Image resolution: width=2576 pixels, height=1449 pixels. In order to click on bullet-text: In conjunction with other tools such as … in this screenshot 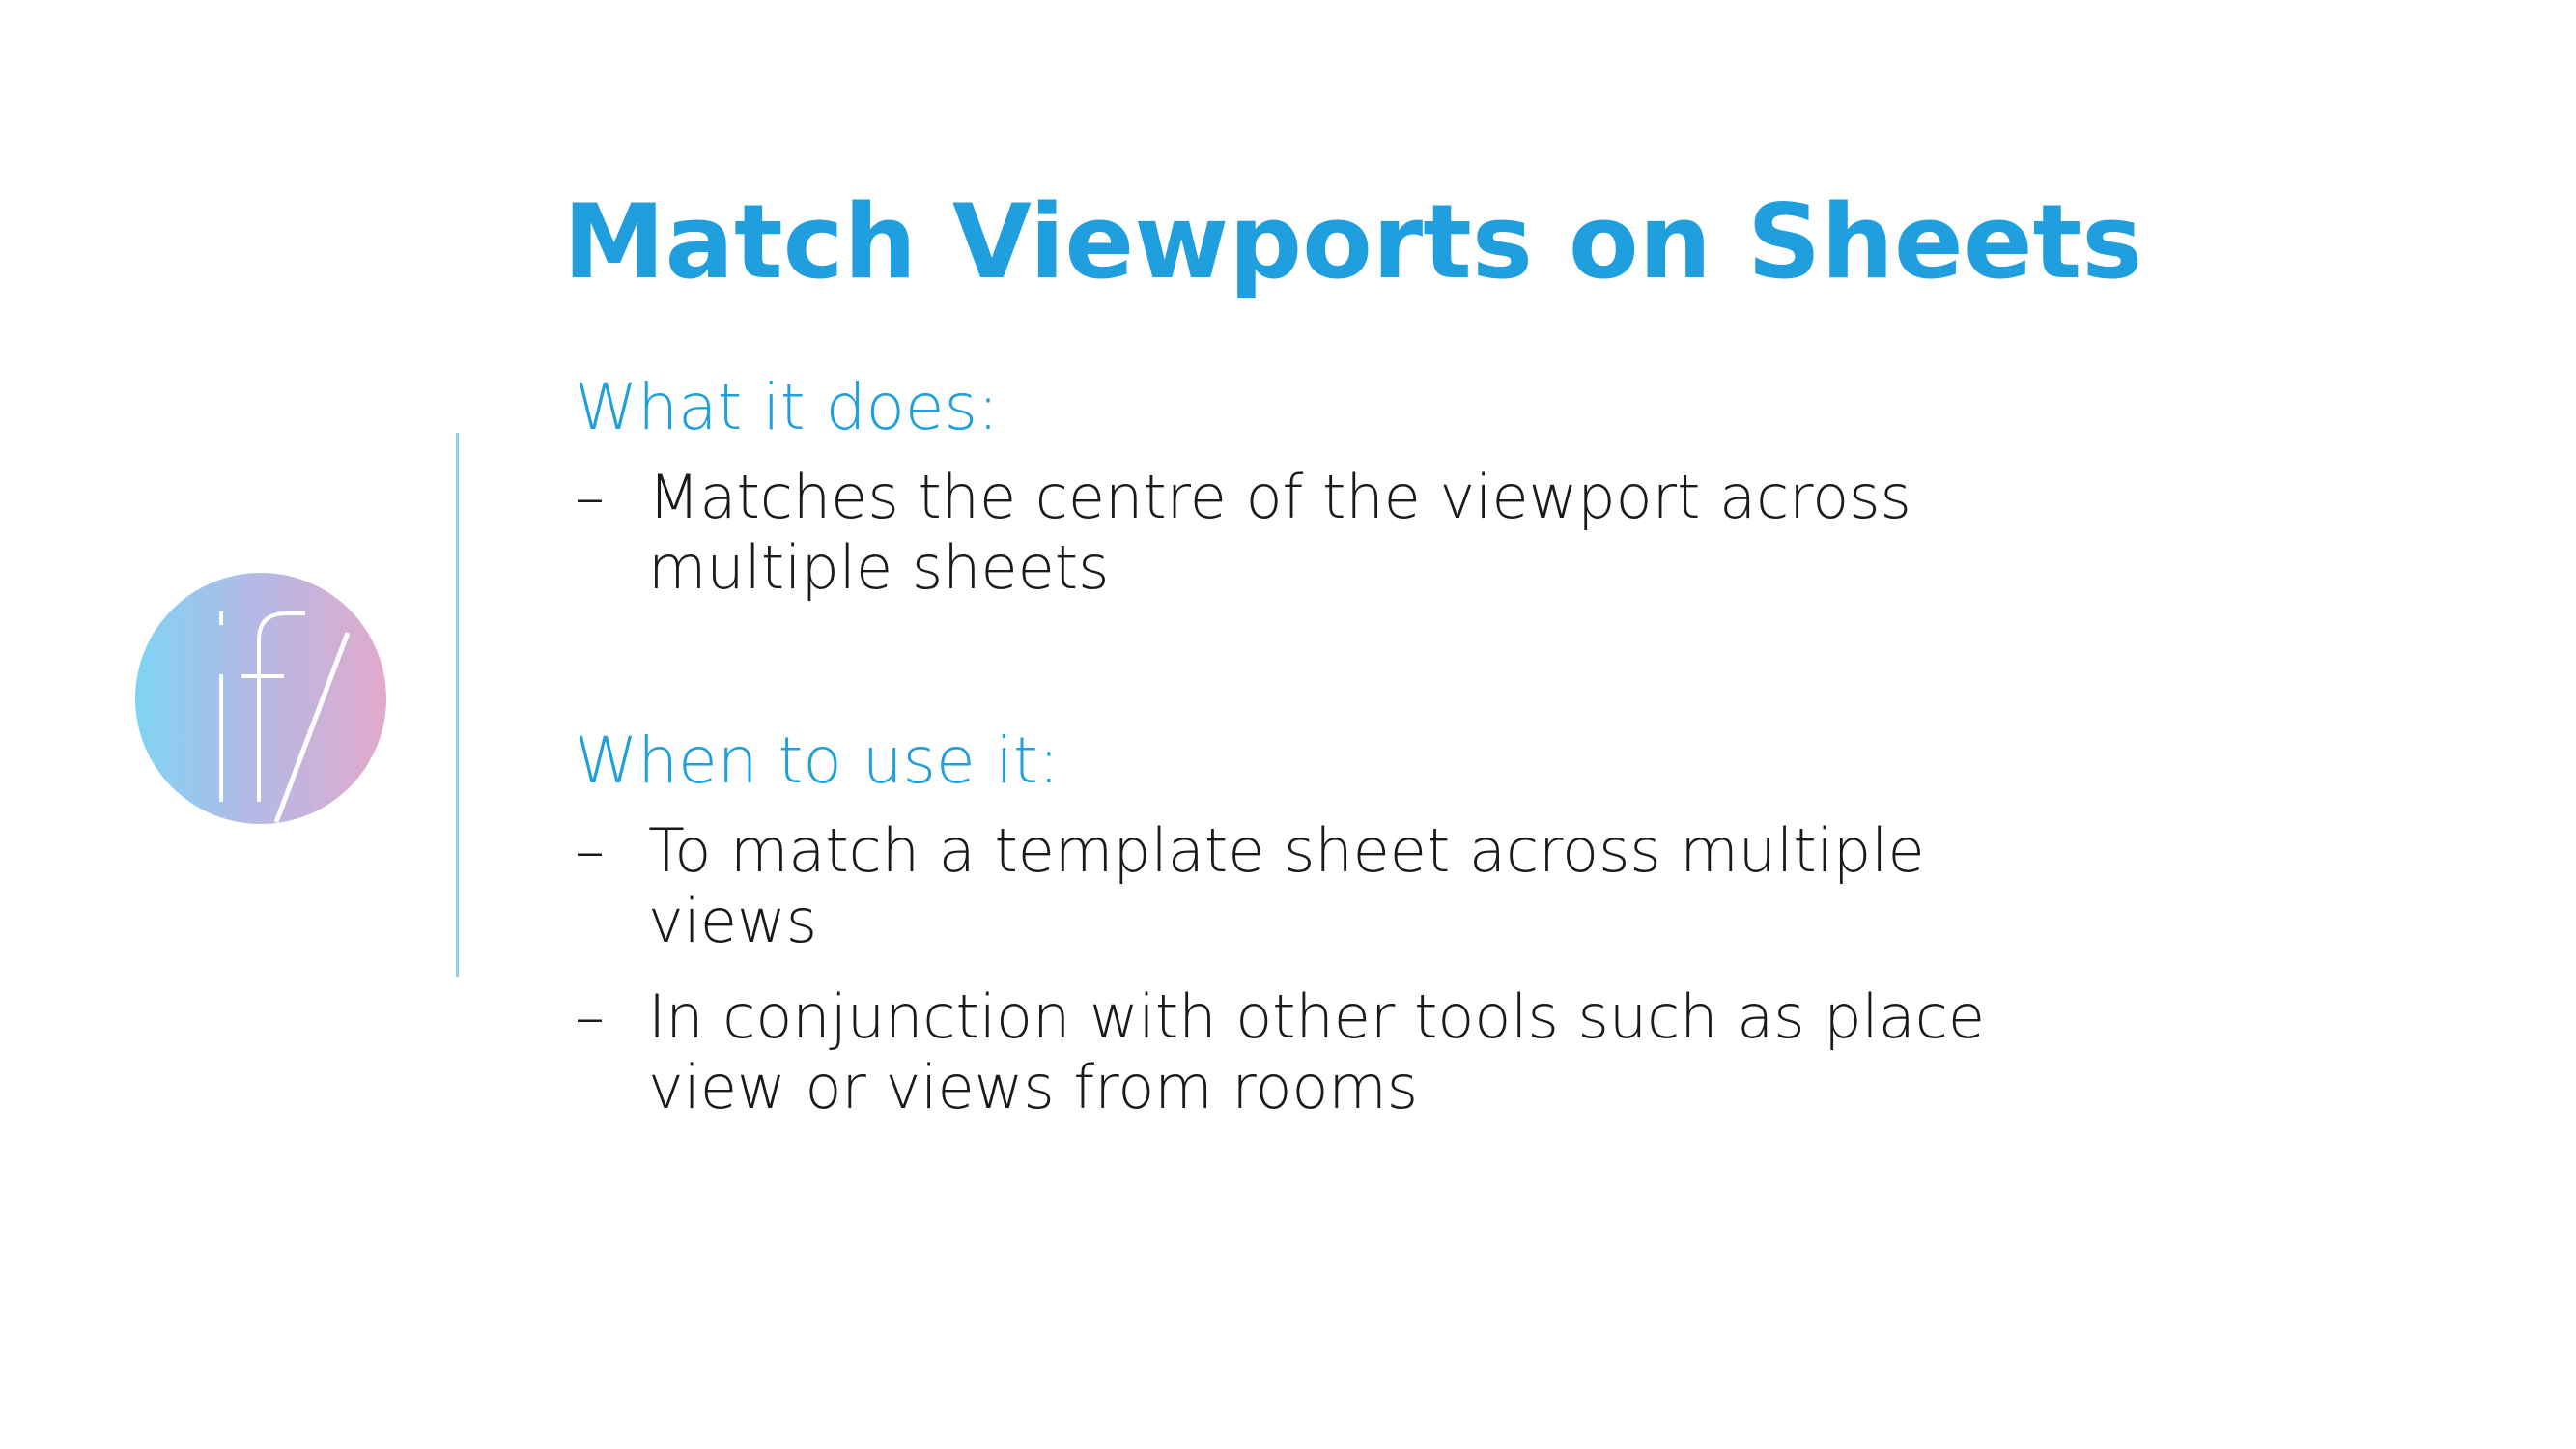, I will do `click(1317, 1051)`.